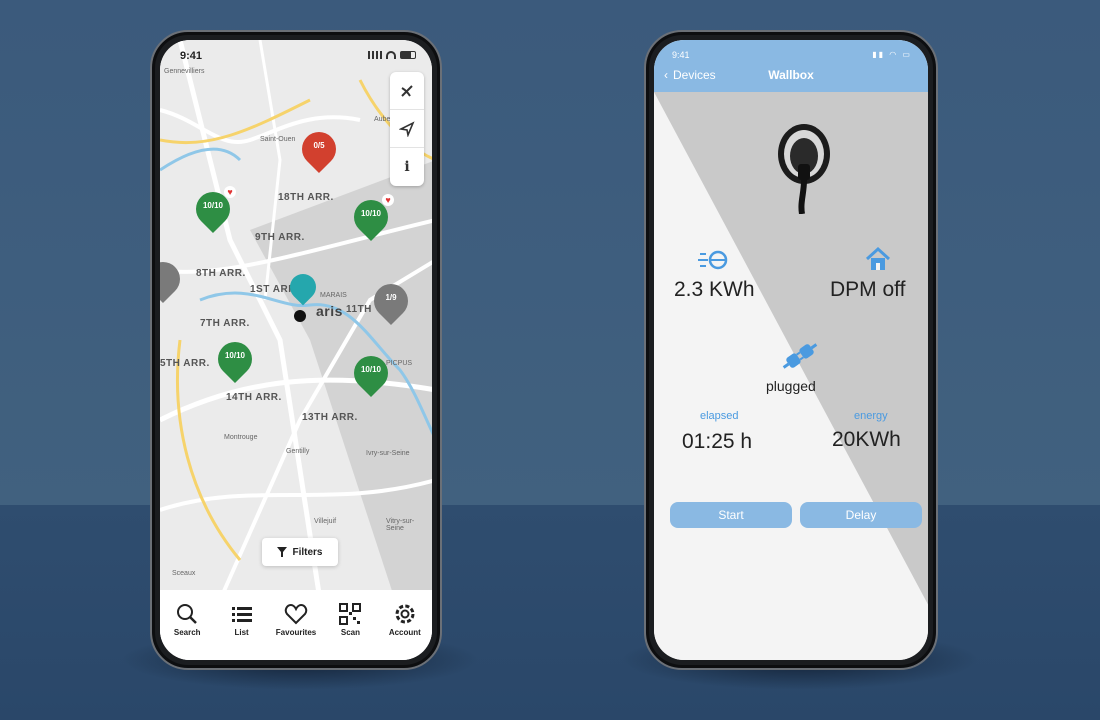 Image resolution: width=1100 pixels, height=720 pixels. I want to click on tab-list: List, so click(241, 631).